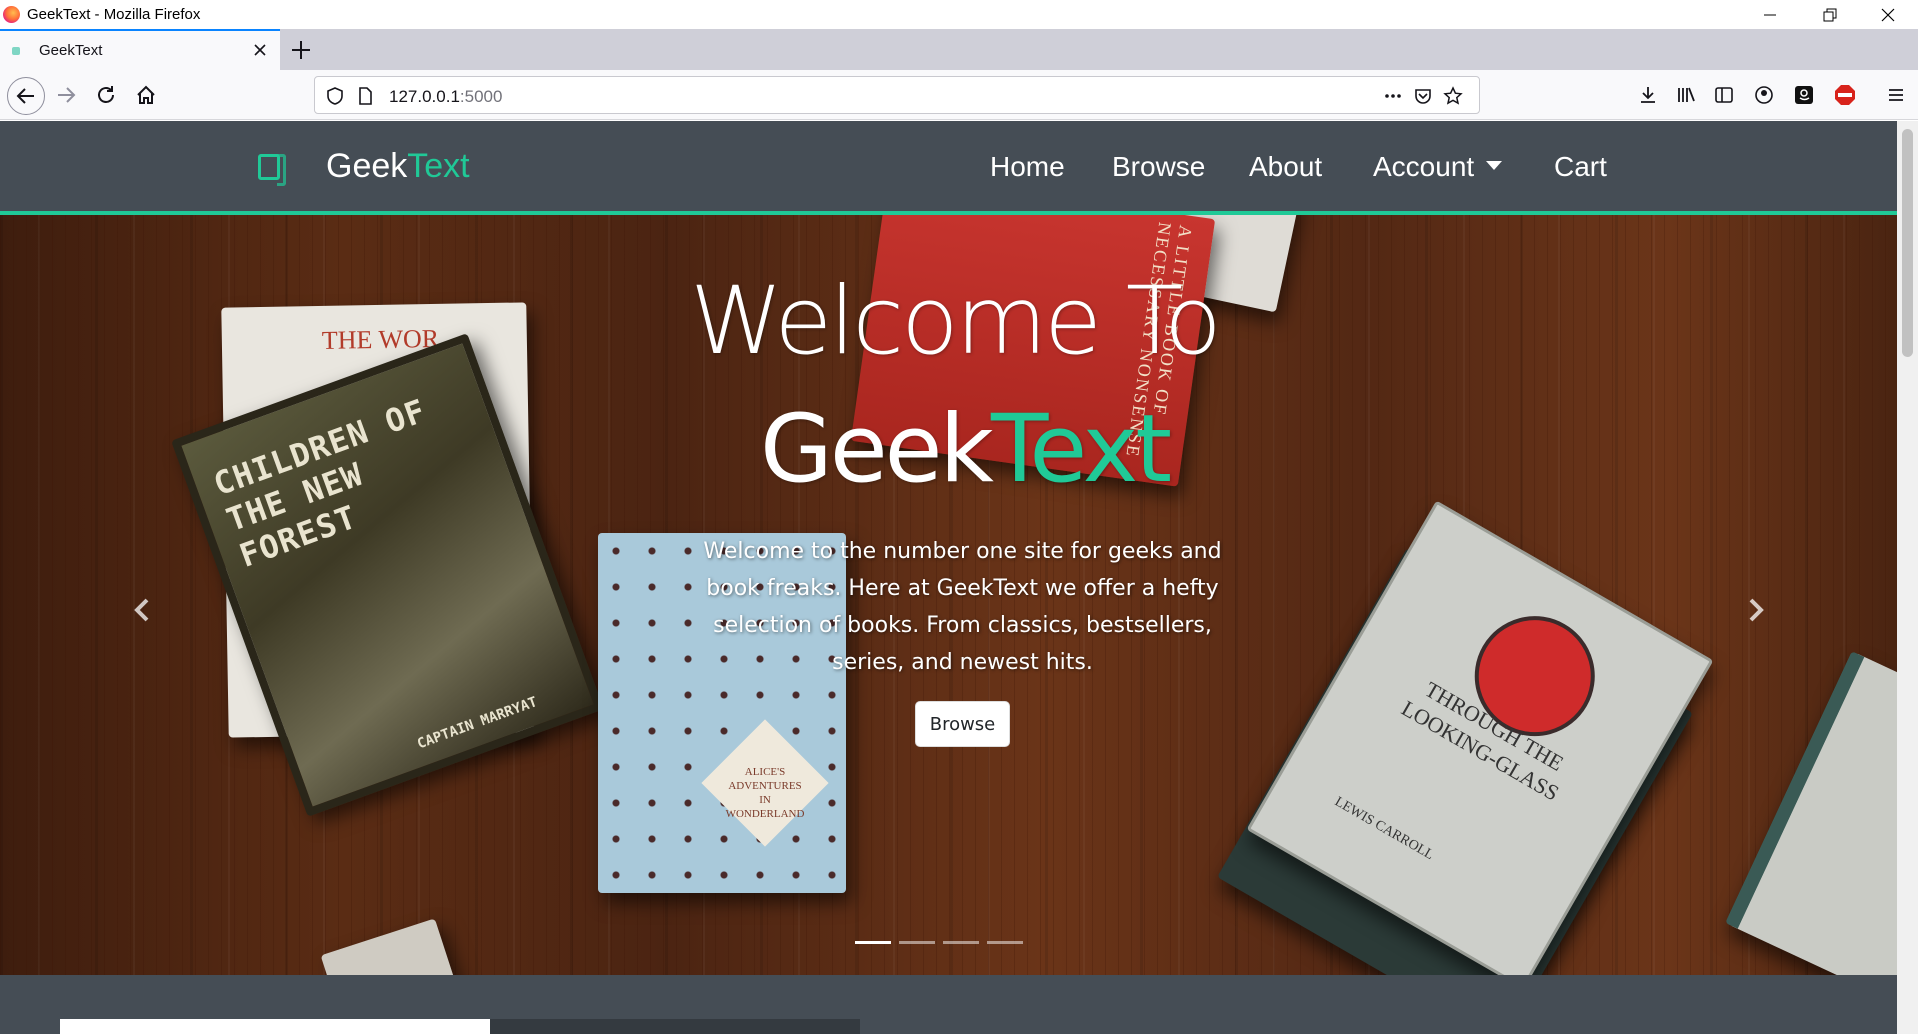 The width and height of the screenshot is (1918, 1034). I want to click on nav-account-dropdown: Account, so click(1438, 167).